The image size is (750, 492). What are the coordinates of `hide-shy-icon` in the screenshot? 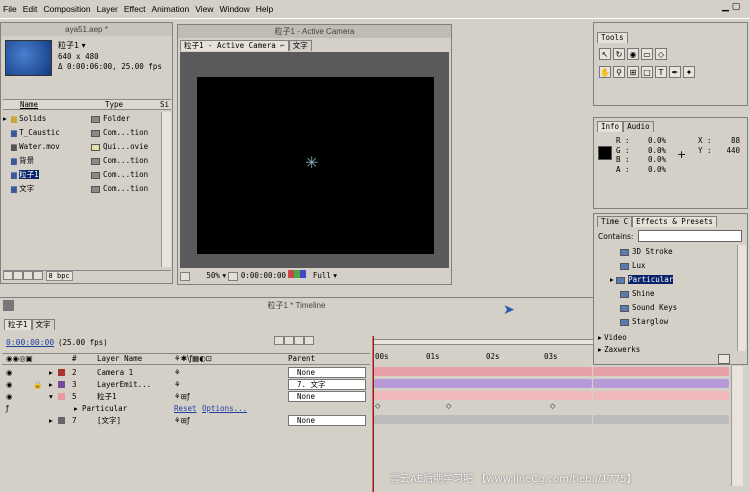 It's located at (299, 340).